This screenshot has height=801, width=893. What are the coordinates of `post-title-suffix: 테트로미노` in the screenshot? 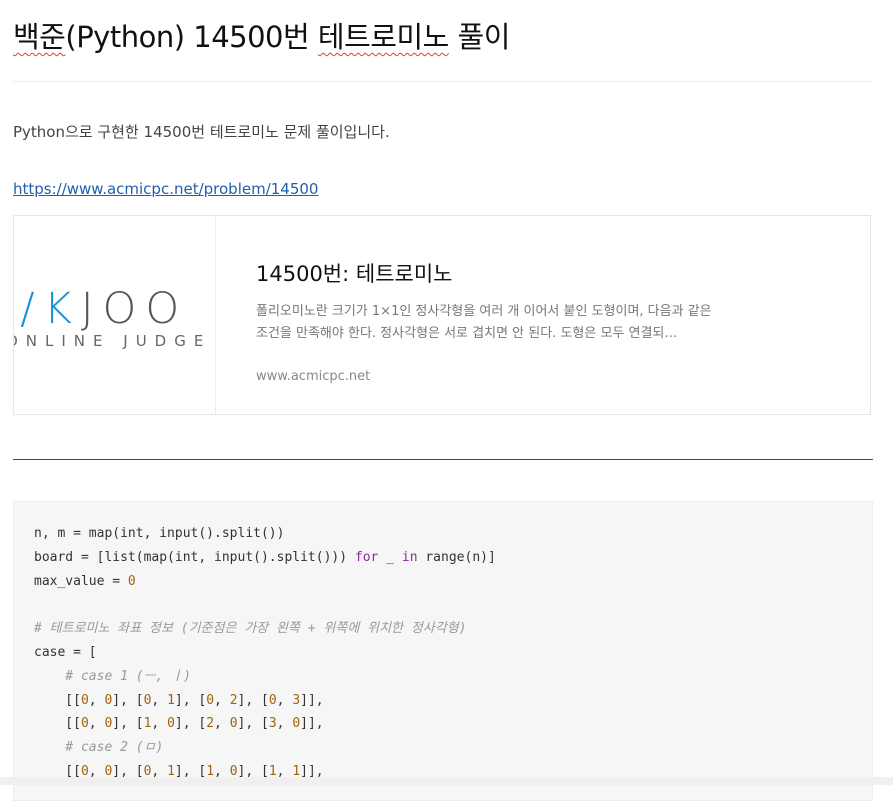 It's located at (383, 37).